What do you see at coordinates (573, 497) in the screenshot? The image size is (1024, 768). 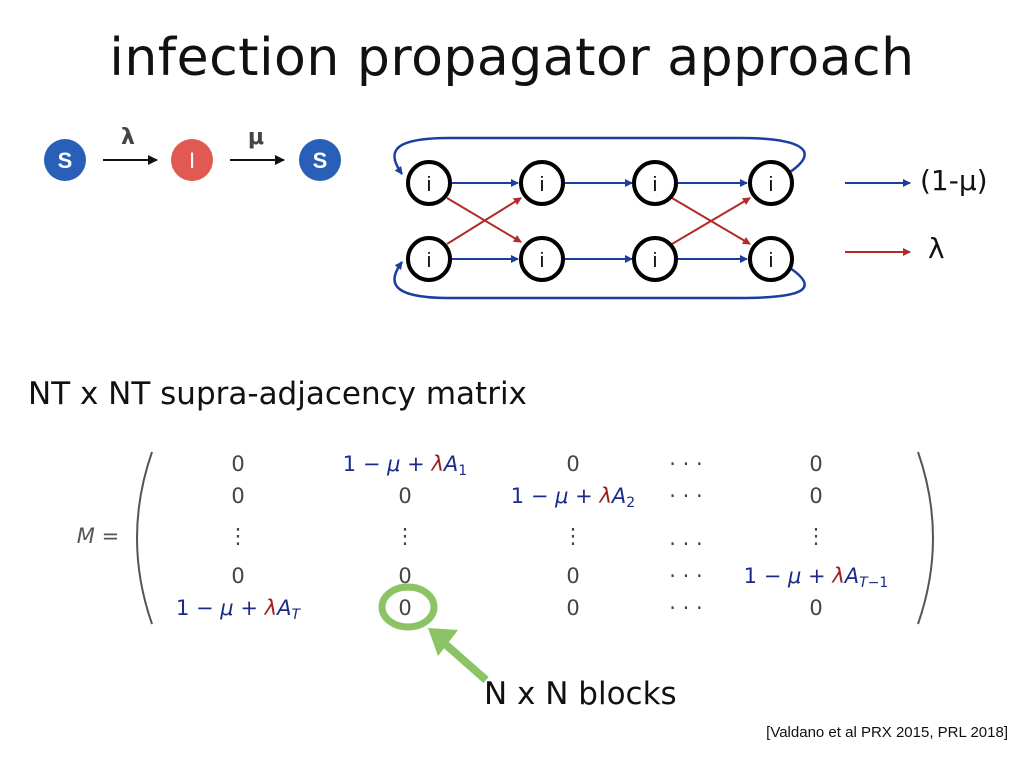 I see `matrix-cell: 1 − μ + λA2` at bounding box center [573, 497].